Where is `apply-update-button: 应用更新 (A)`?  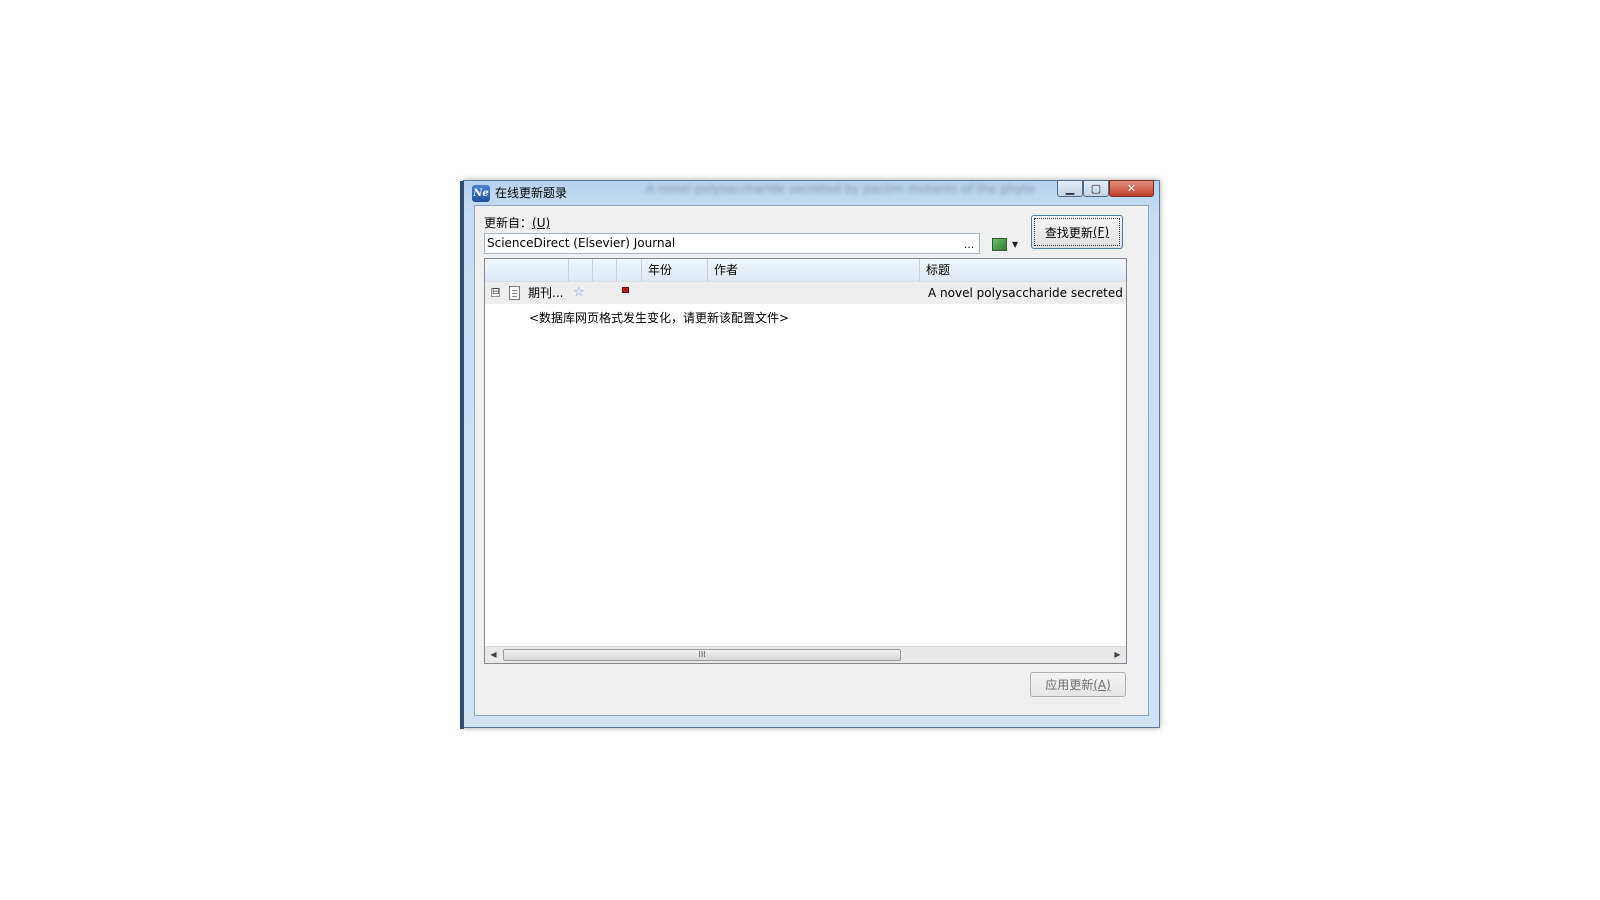 apply-update-button: 应用更新 (A) is located at coordinates (1078, 684).